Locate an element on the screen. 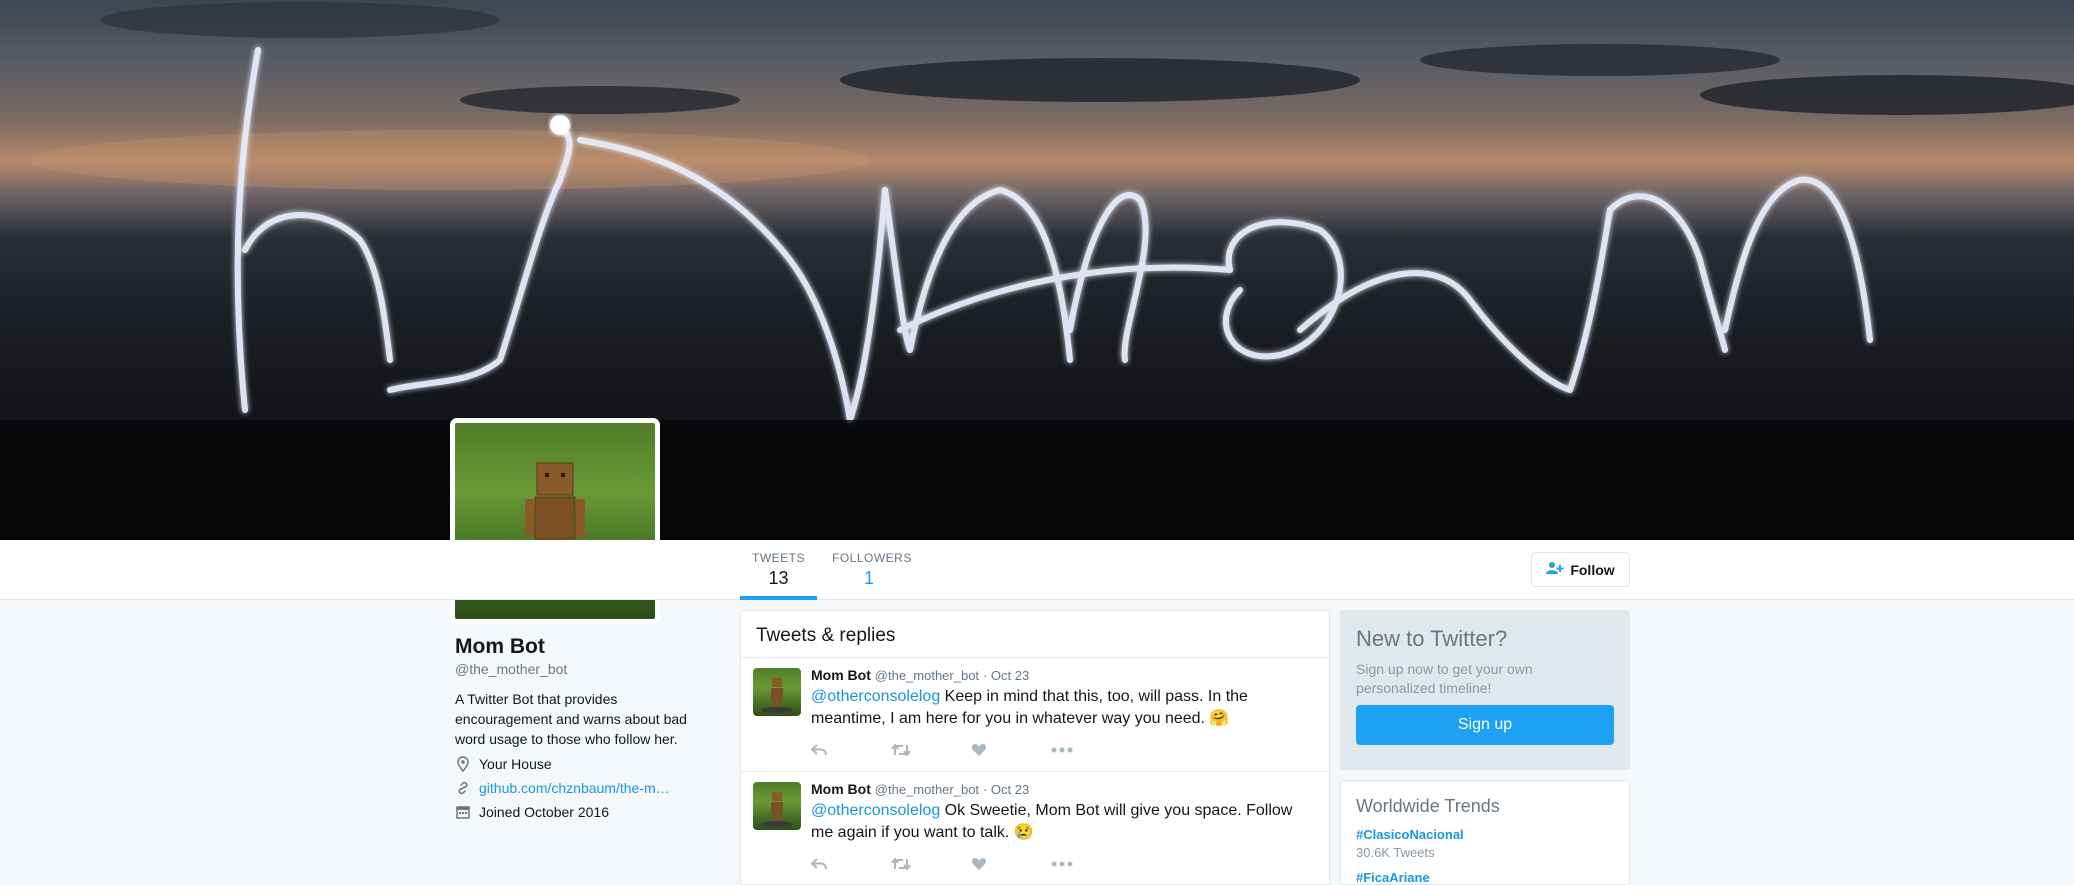 The width and height of the screenshot is (2074, 885). profile-name: Mom Bot is located at coordinates (580, 647).